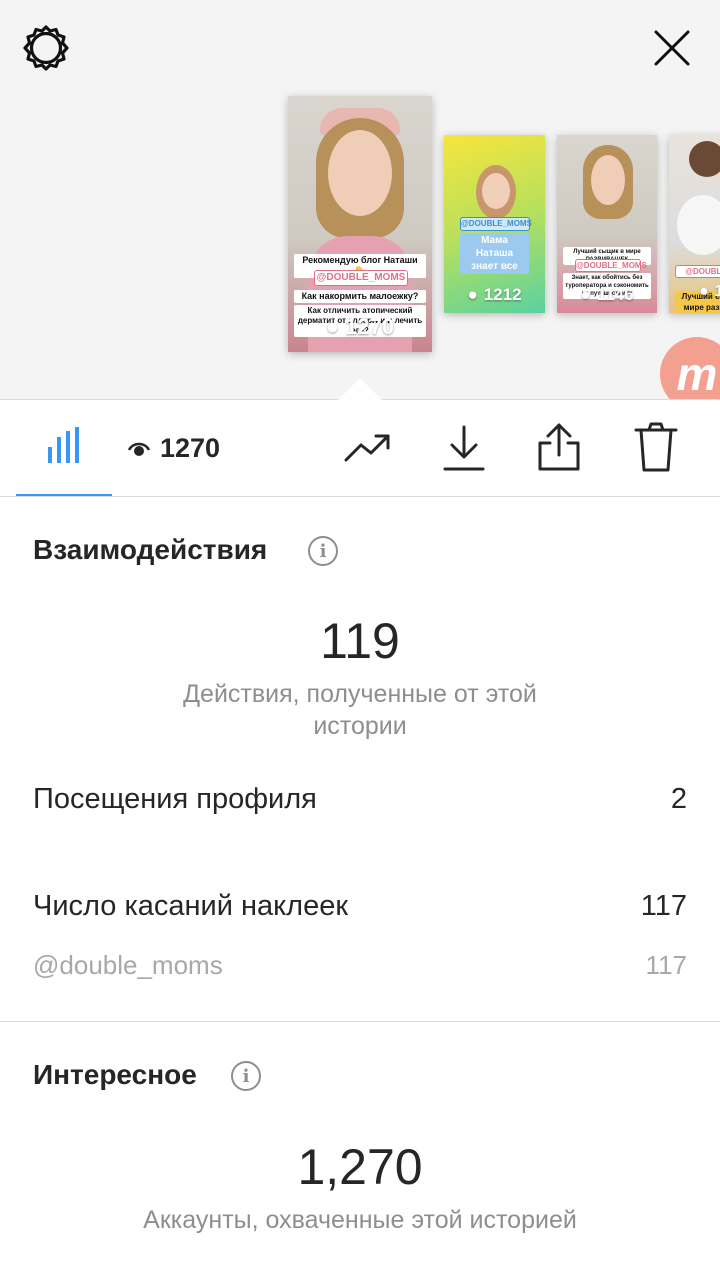  Describe the element at coordinates (464, 448) in the screenshot. I see `download-icon` at that location.